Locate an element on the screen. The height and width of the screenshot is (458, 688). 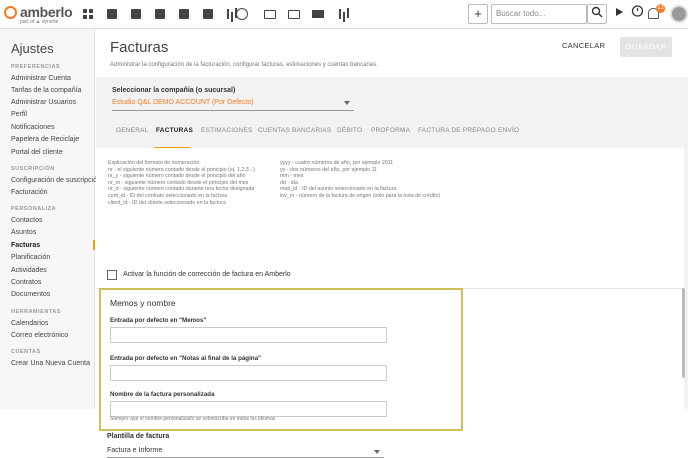
sidebar-item-notificaciones: Notificaciones is located at coordinates (33, 127).